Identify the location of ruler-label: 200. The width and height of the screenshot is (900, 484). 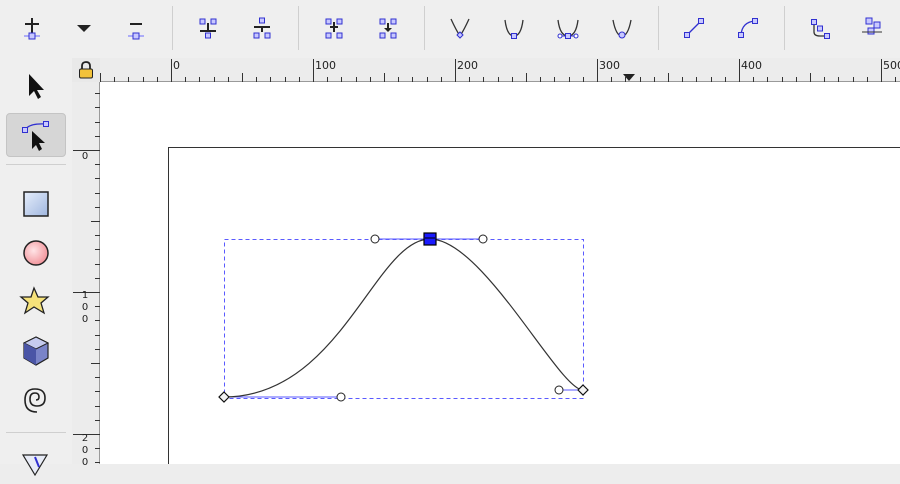
(467, 65).